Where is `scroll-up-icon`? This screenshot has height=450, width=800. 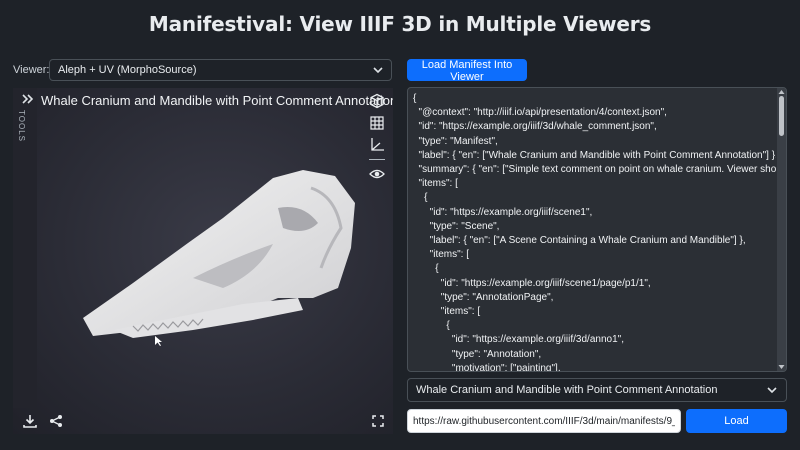 scroll-up-icon is located at coordinates (781, 92).